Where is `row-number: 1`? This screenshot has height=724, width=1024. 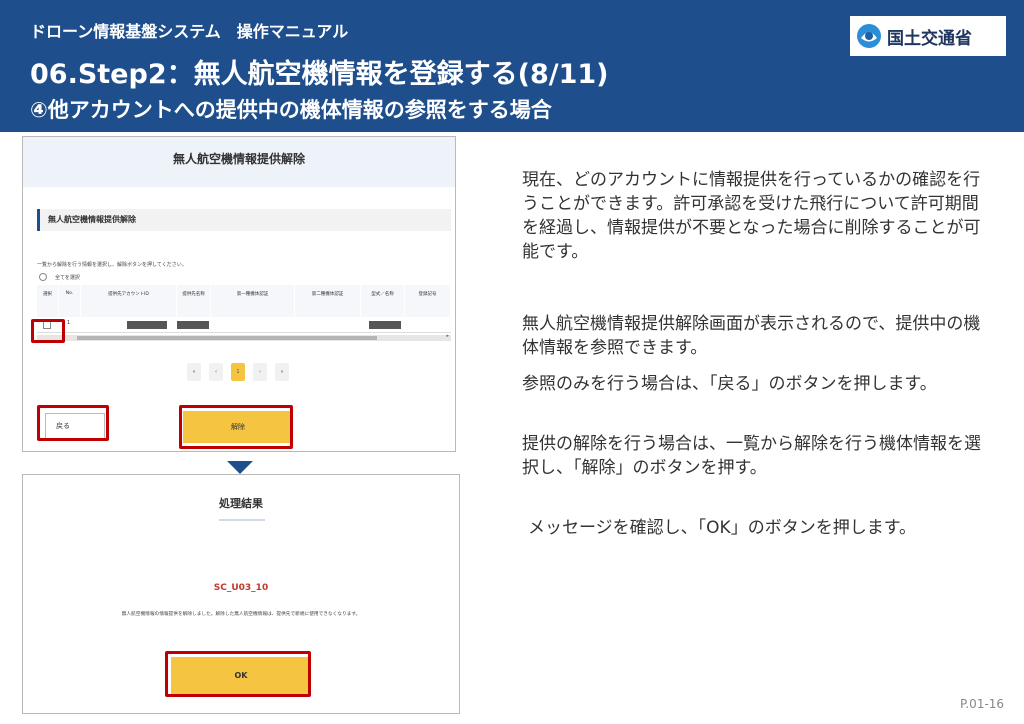
row-number: 1 is located at coordinates (69, 323).